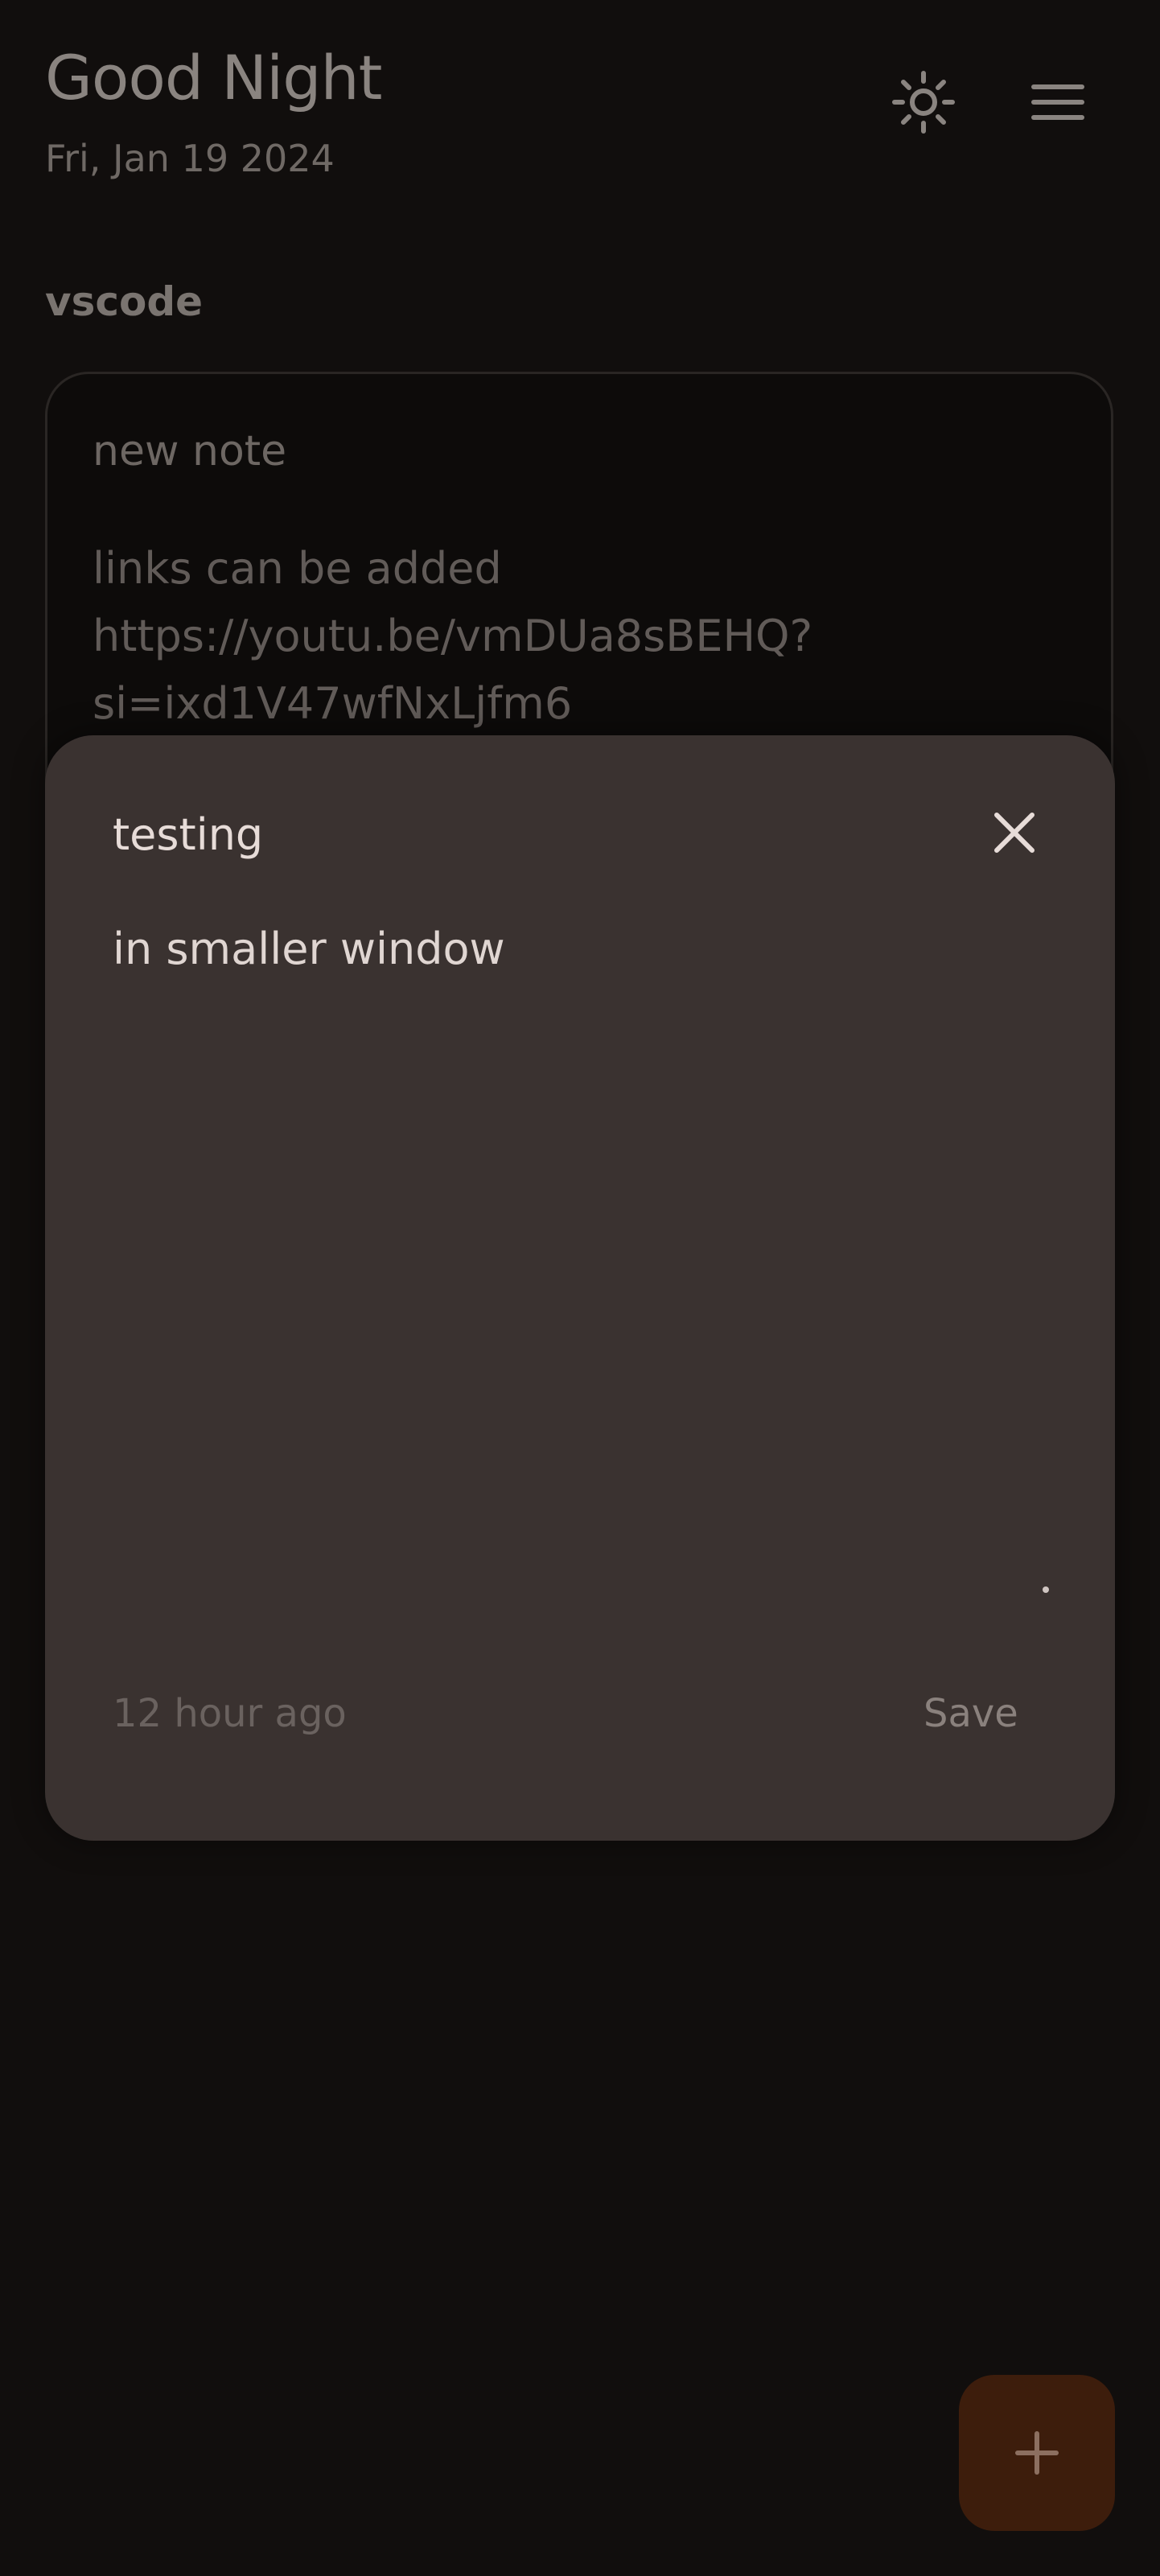  I want to click on save-button: Save, so click(971, 1714).